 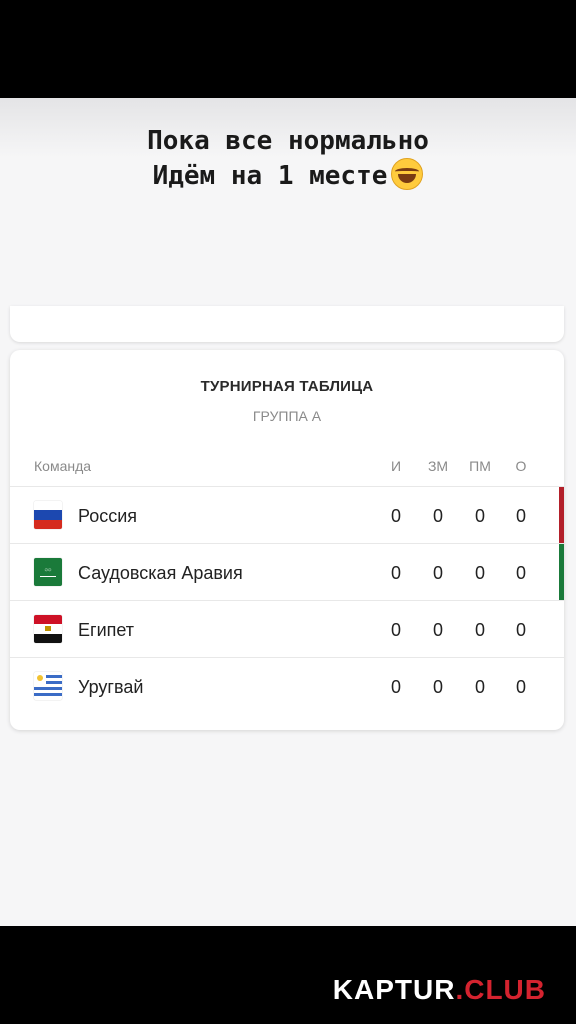 I want to click on team-name: Уругвай, so click(x=111, y=687).